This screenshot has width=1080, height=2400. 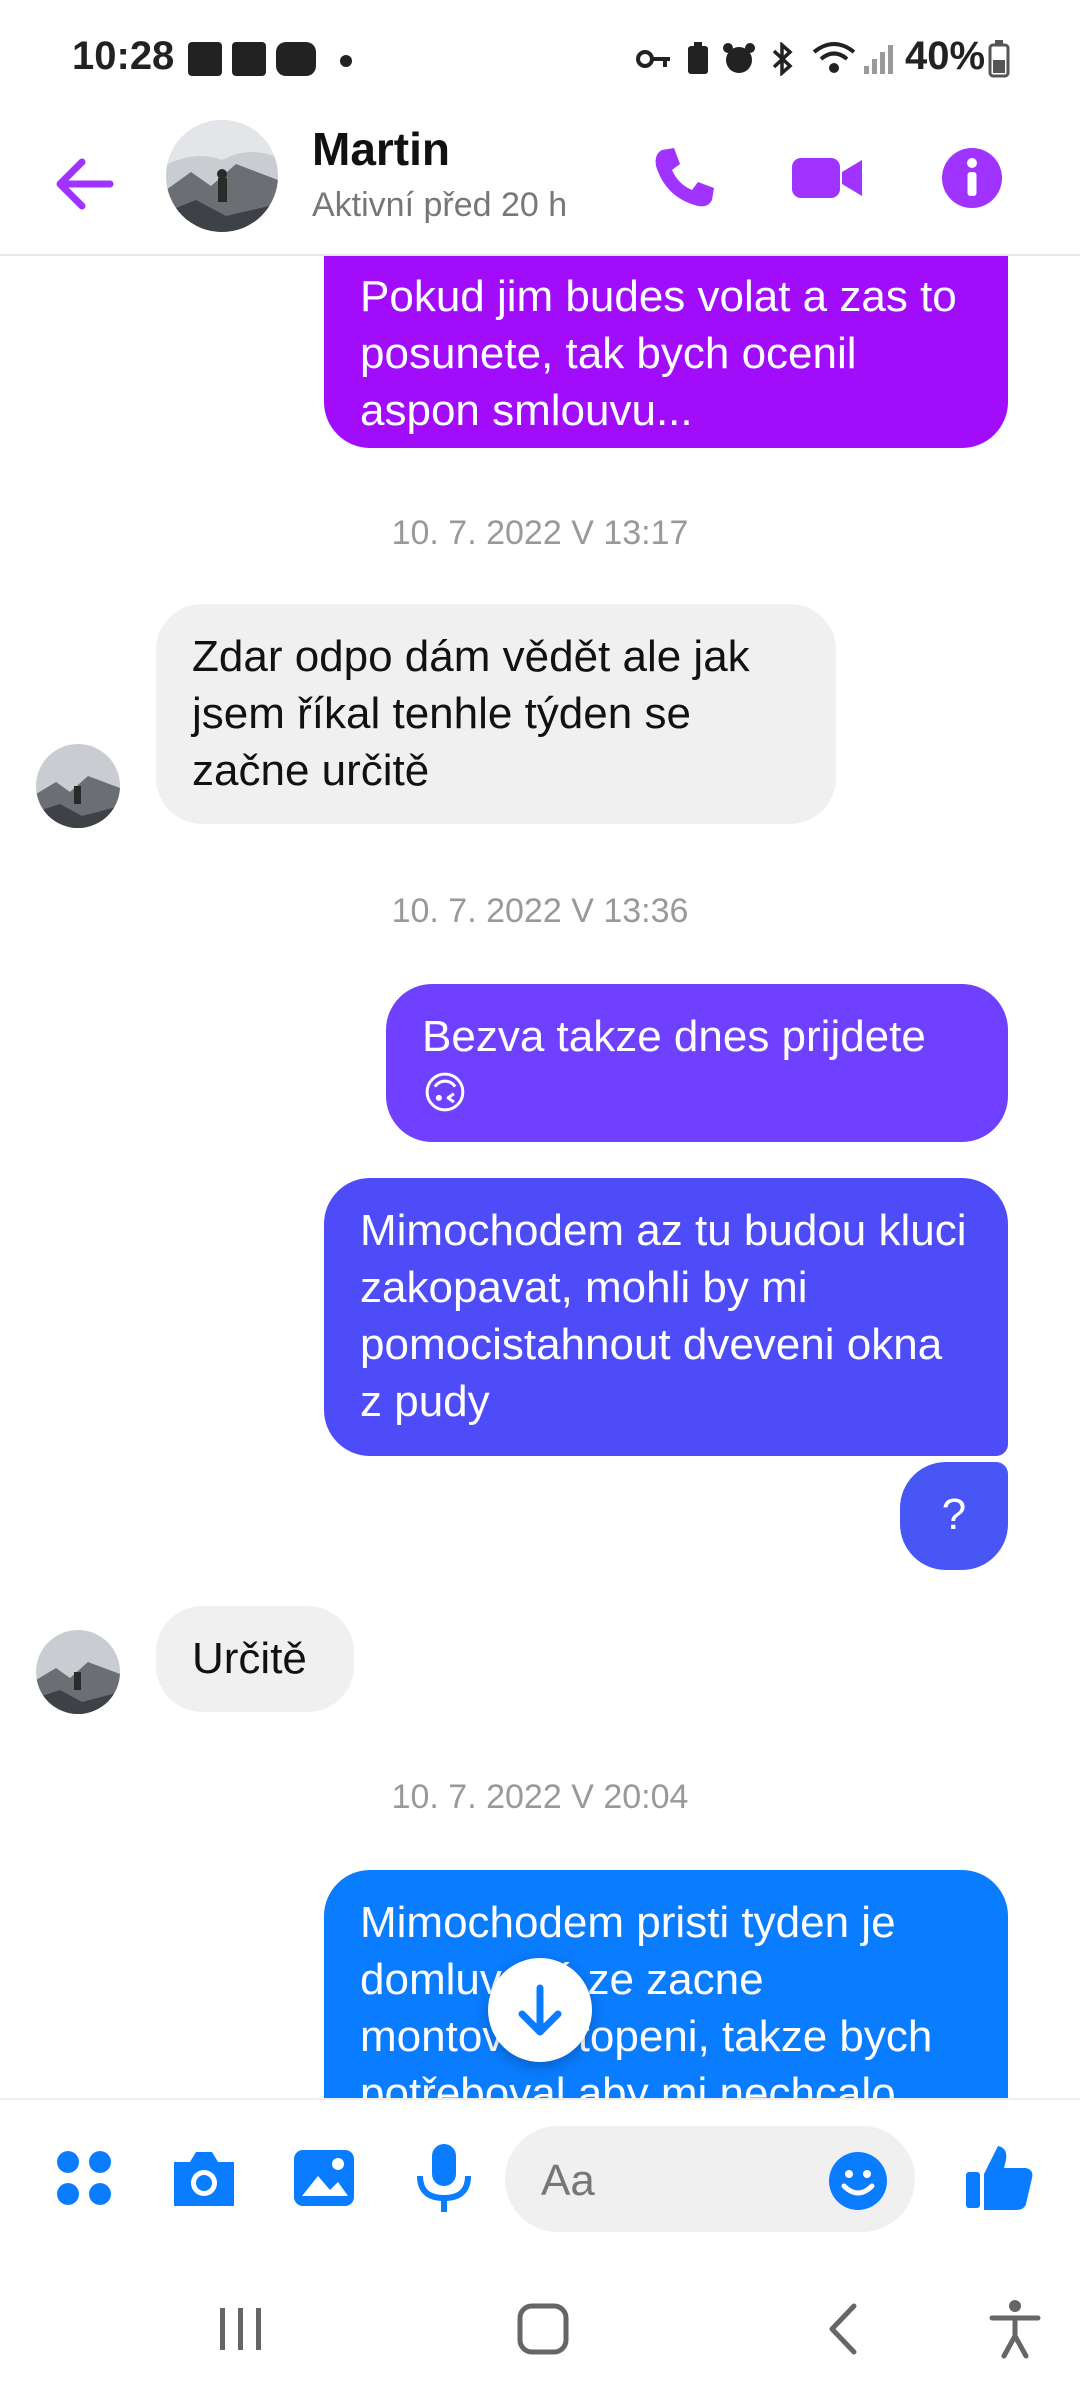 What do you see at coordinates (296, 59) in the screenshot?
I see `youtube-notification-icon` at bounding box center [296, 59].